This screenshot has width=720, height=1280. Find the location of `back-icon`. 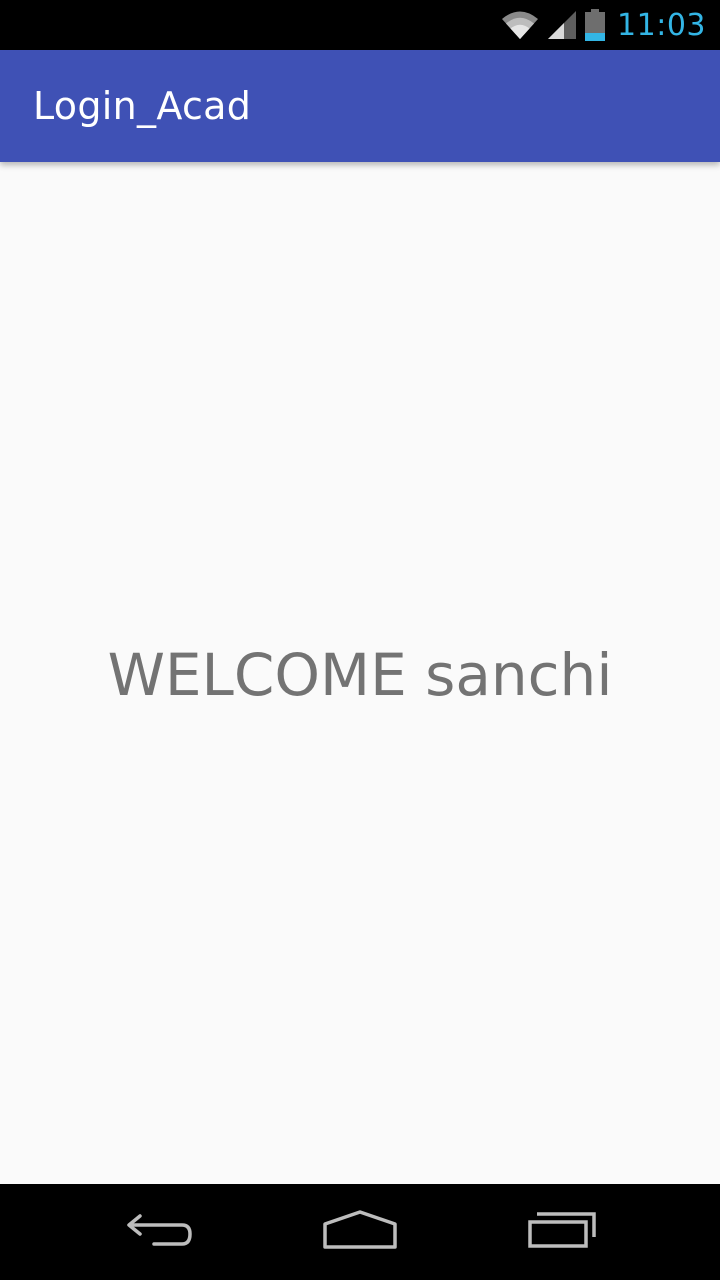

back-icon is located at coordinates (160, 1232).